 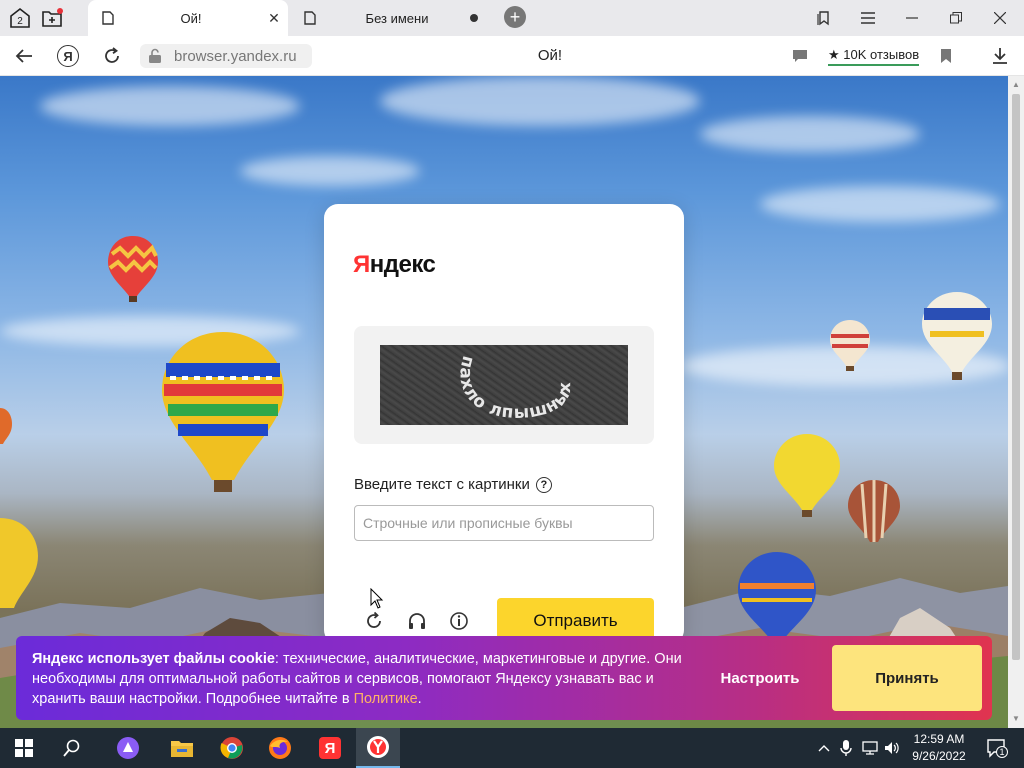 I want to click on url-field: browser.yandex.ru, so click(x=226, y=56).